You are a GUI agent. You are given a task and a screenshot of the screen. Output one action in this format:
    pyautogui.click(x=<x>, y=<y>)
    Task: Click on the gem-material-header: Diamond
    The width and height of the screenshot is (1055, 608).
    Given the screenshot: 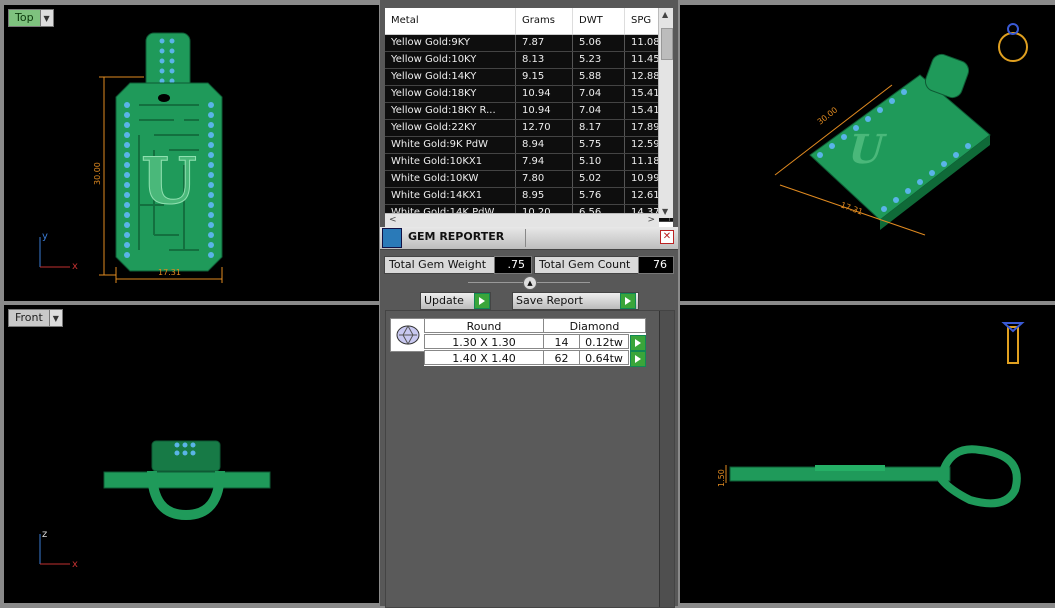 What is the action you would take?
    pyautogui.click(x=594, y=325)
    